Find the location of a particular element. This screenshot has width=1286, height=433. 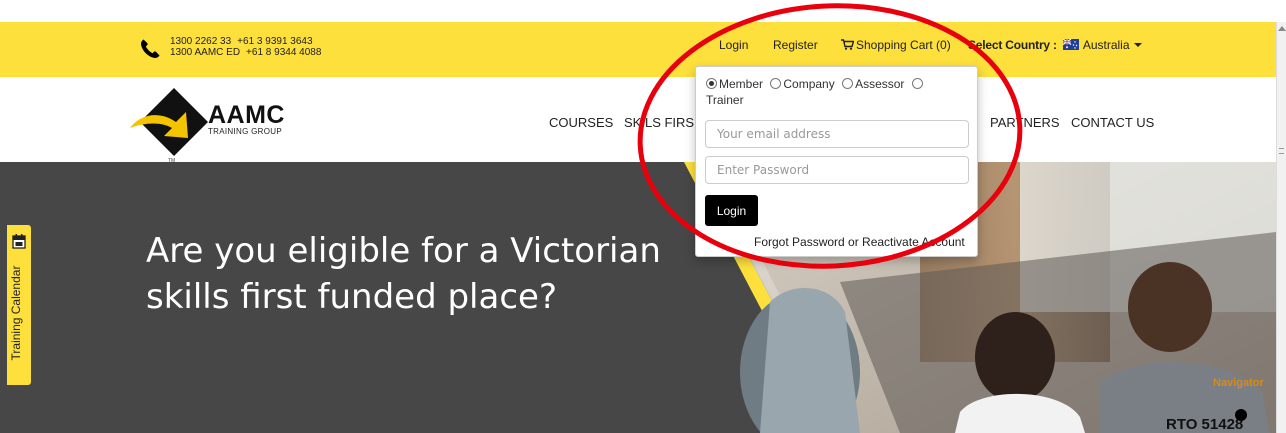

nav-item-partners-part-2: NERS is located at coordinates (1041, 122).